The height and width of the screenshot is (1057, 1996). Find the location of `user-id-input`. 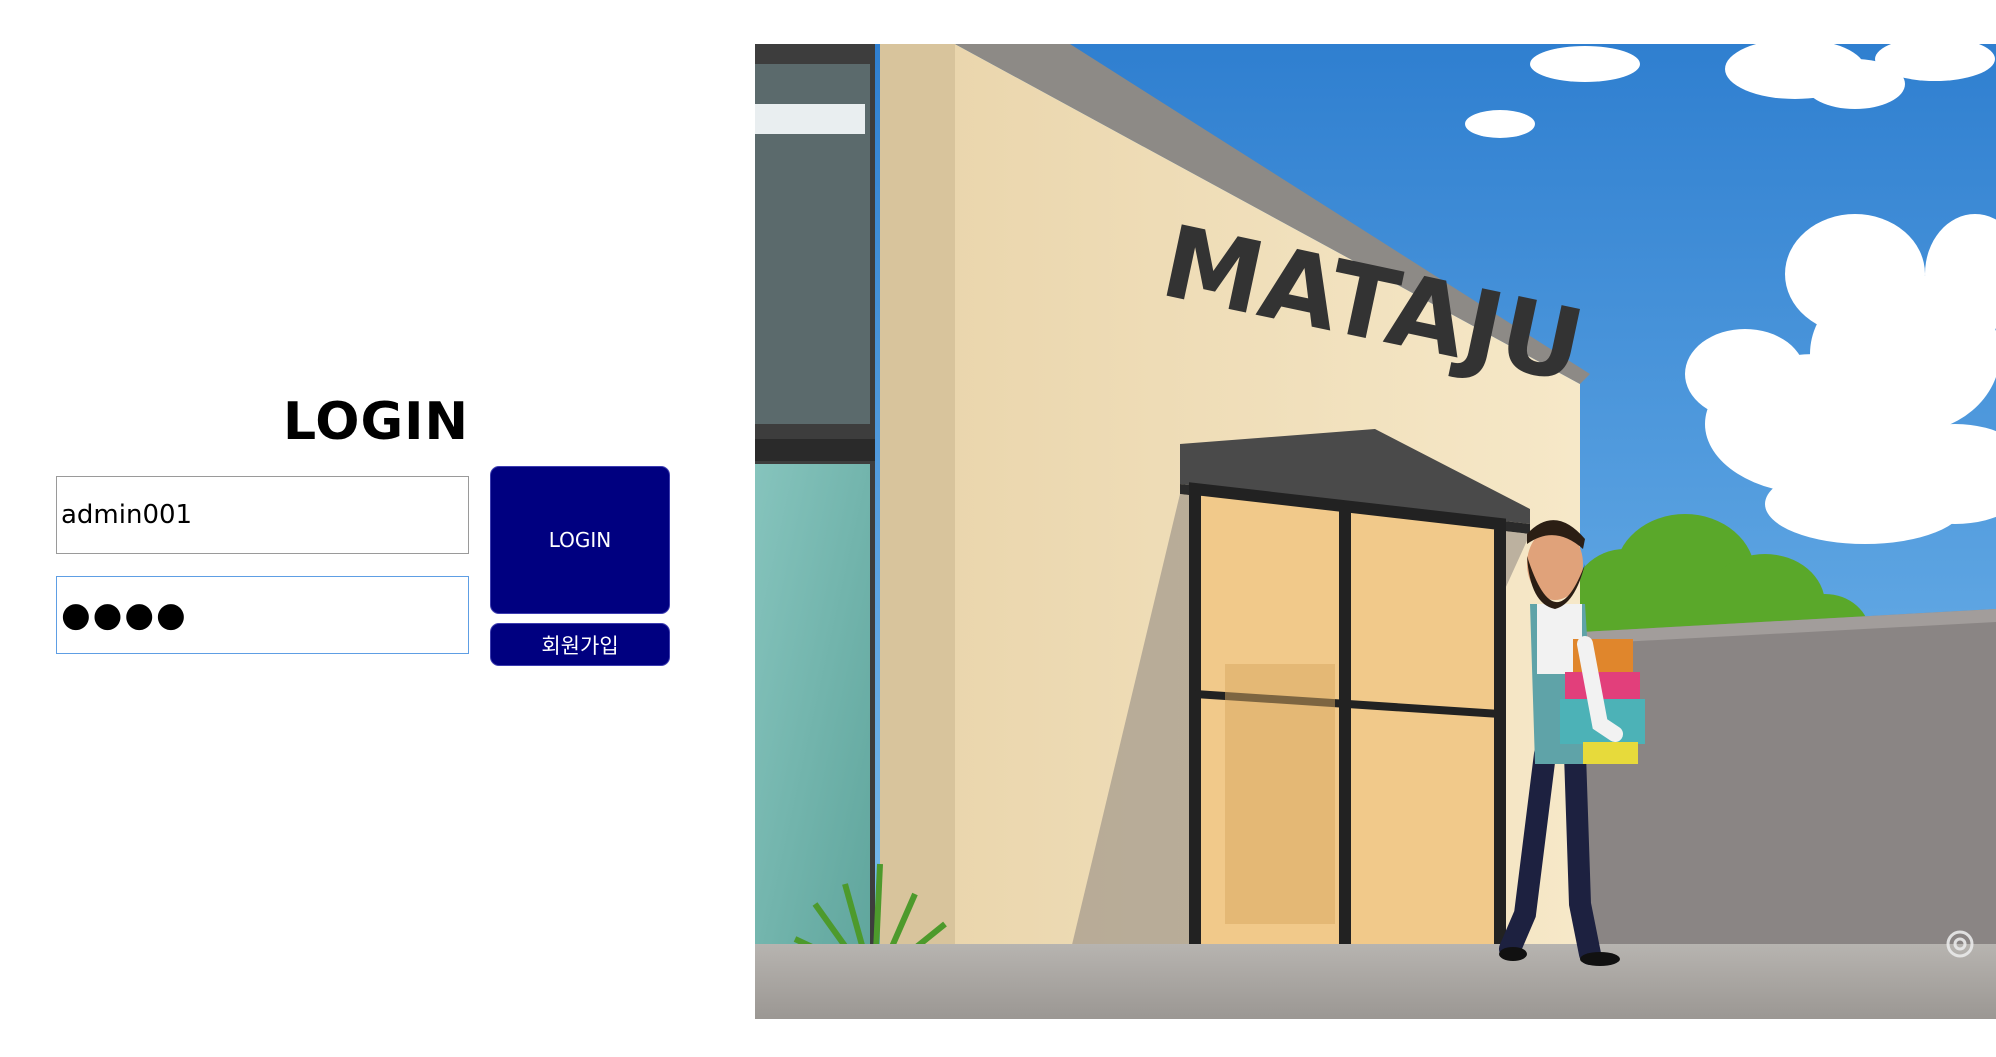

user-id-input is located at coordinates (262, 515).